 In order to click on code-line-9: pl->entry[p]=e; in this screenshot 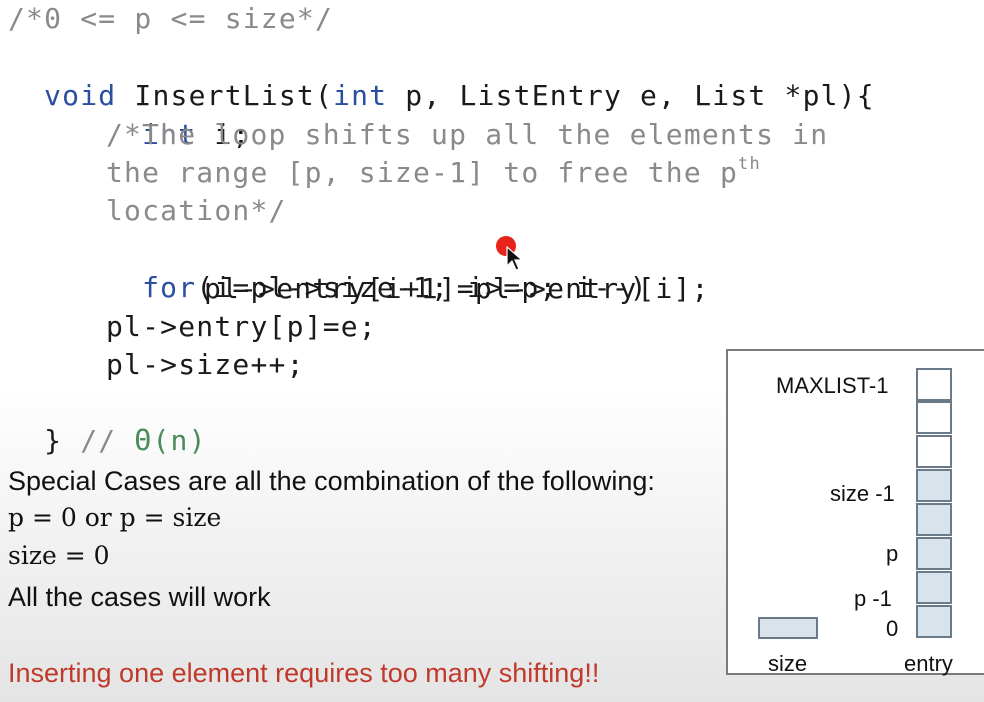, I will do `click(241, 326)`.